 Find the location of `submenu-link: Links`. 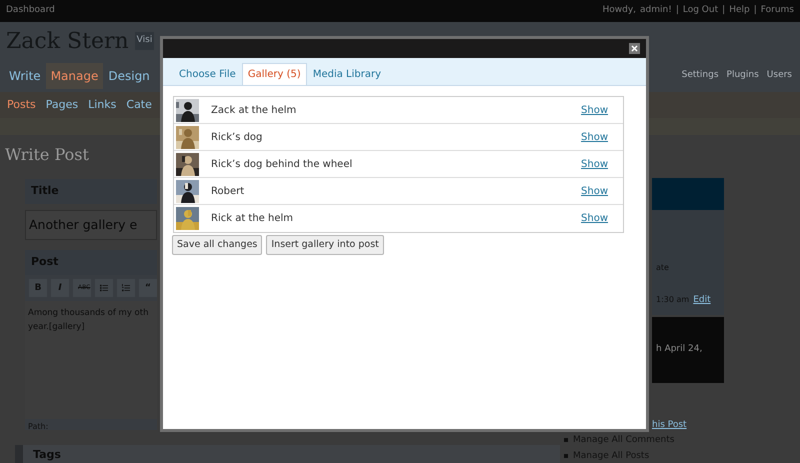

submenu-link: Links is located at coordinates (102, 105).